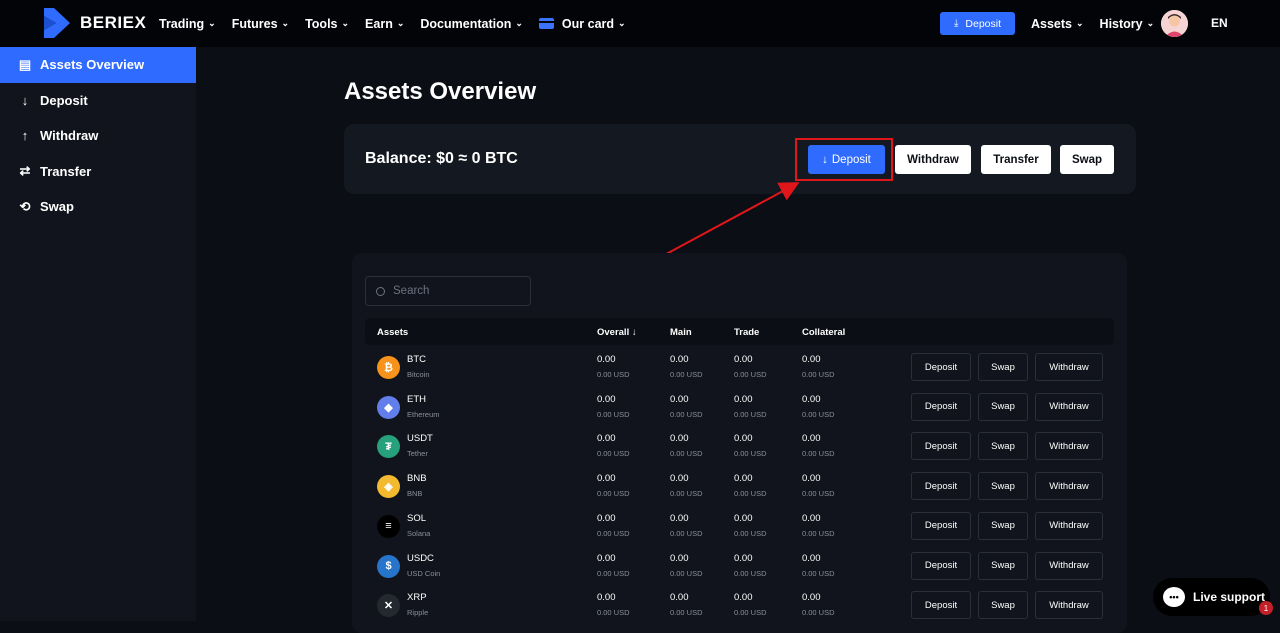 The width and height of the screenshot is (1280, 633). I want to click on search-input, so click(453, 291).